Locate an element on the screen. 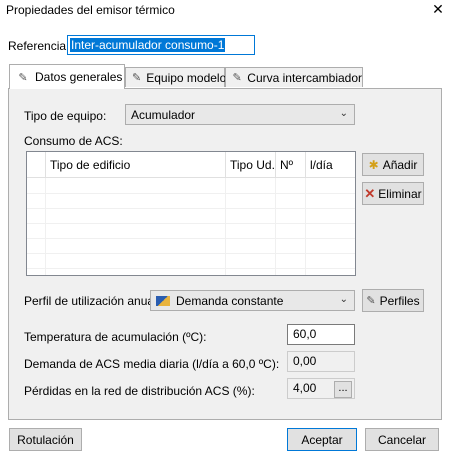 The width and height of the screenshot is (449, 457). delete-icon: ✕ is located at coordinates (370, 193).